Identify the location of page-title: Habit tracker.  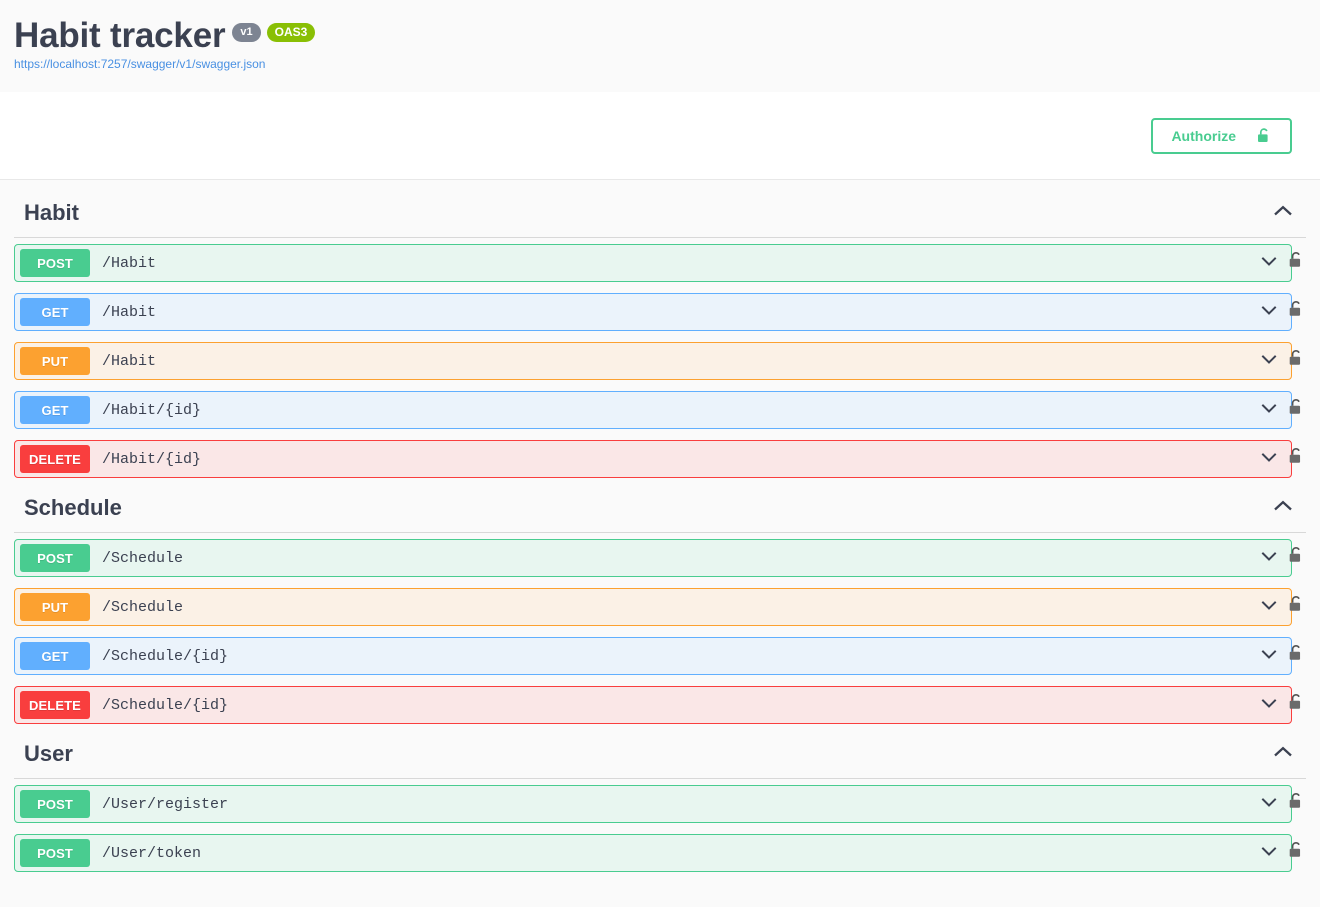
(120, 35).